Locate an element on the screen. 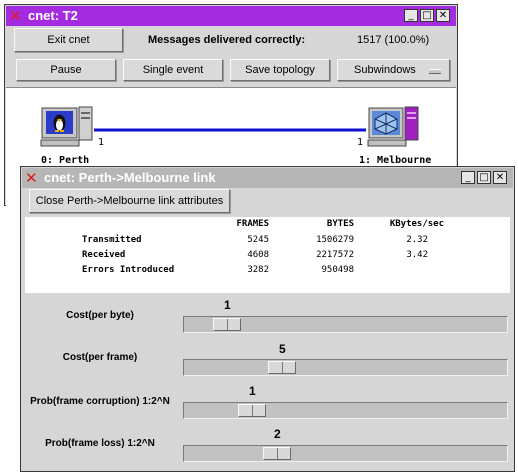 This screenshot has height=474, width=518. single-event-button: Single event is located at coordinates (173, 70).